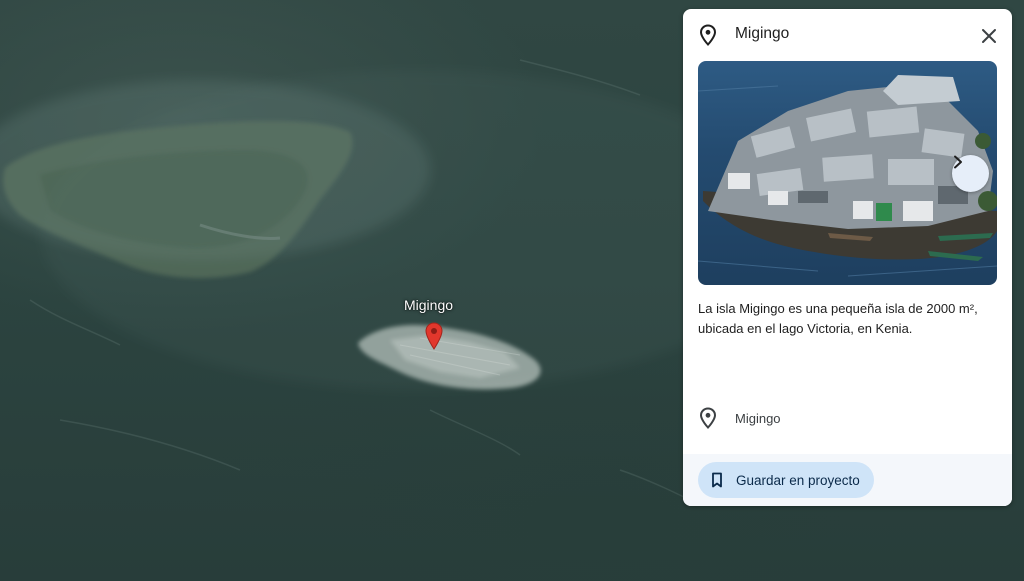 The width and height of the screenshot is (1024, 581). Describe the element at coordinates (958, 162) in the screenshot. I see `chevron-right-icon` at that location.